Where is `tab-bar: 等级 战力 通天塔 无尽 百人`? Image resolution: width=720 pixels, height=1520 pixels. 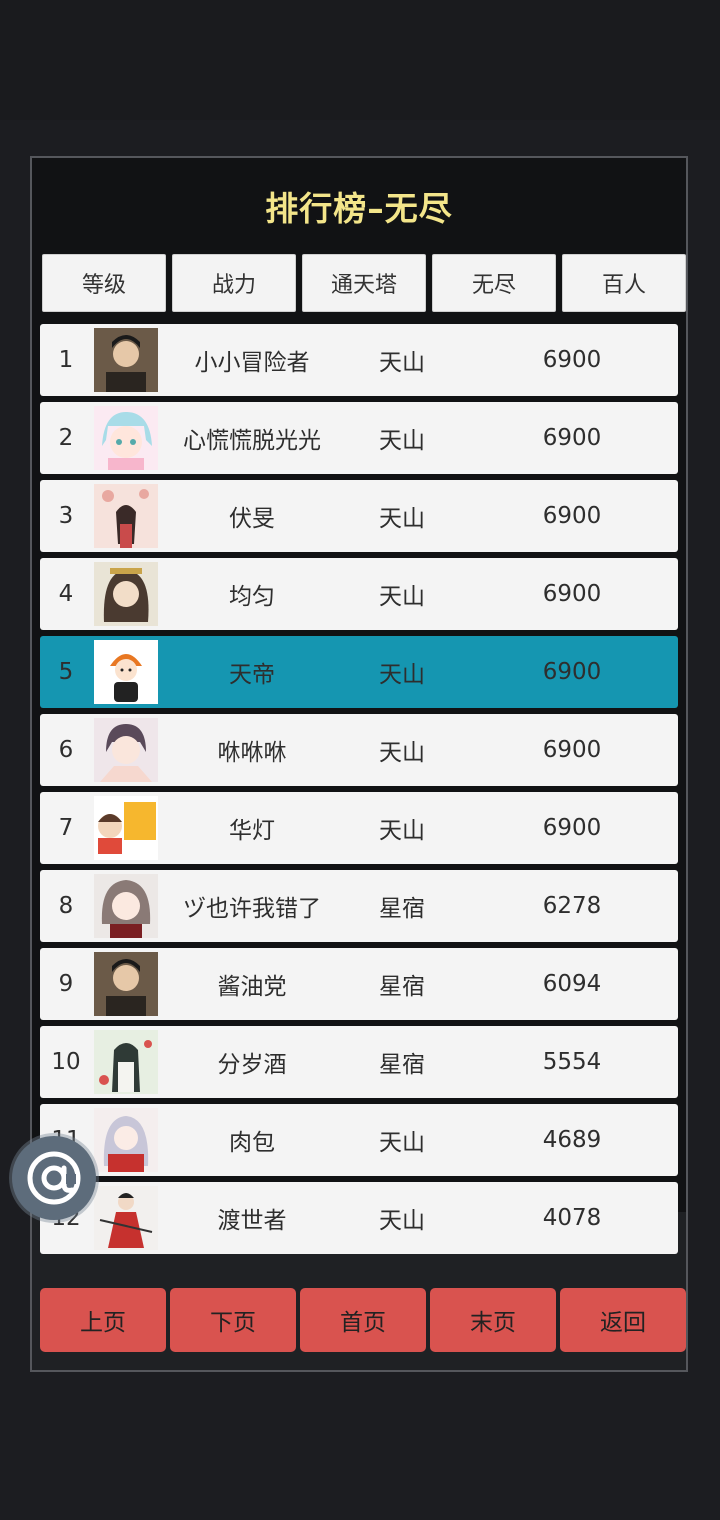
tab-bar: 等级 战力 通天塔 无尽 百人 is located at coordinates (365, 283).